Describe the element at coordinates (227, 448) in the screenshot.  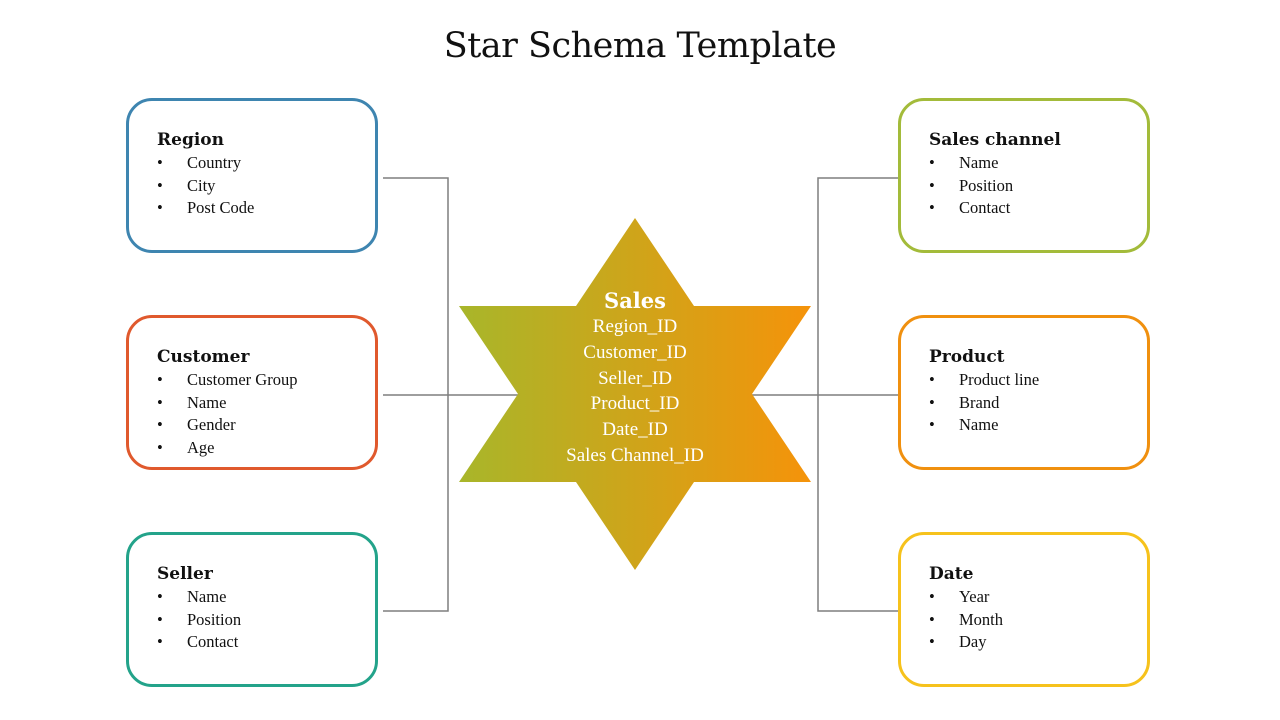
I see `attribute-item: Age` at that location.